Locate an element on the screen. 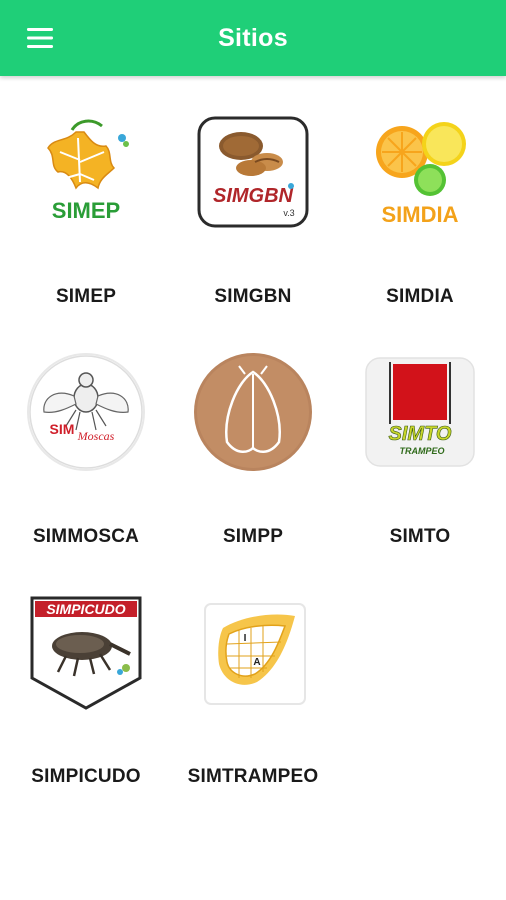 The image size is (506, 900). site-tile-simpicudo: SIMPICUDO SIMPICUDO is located at coordinates (86, 675).